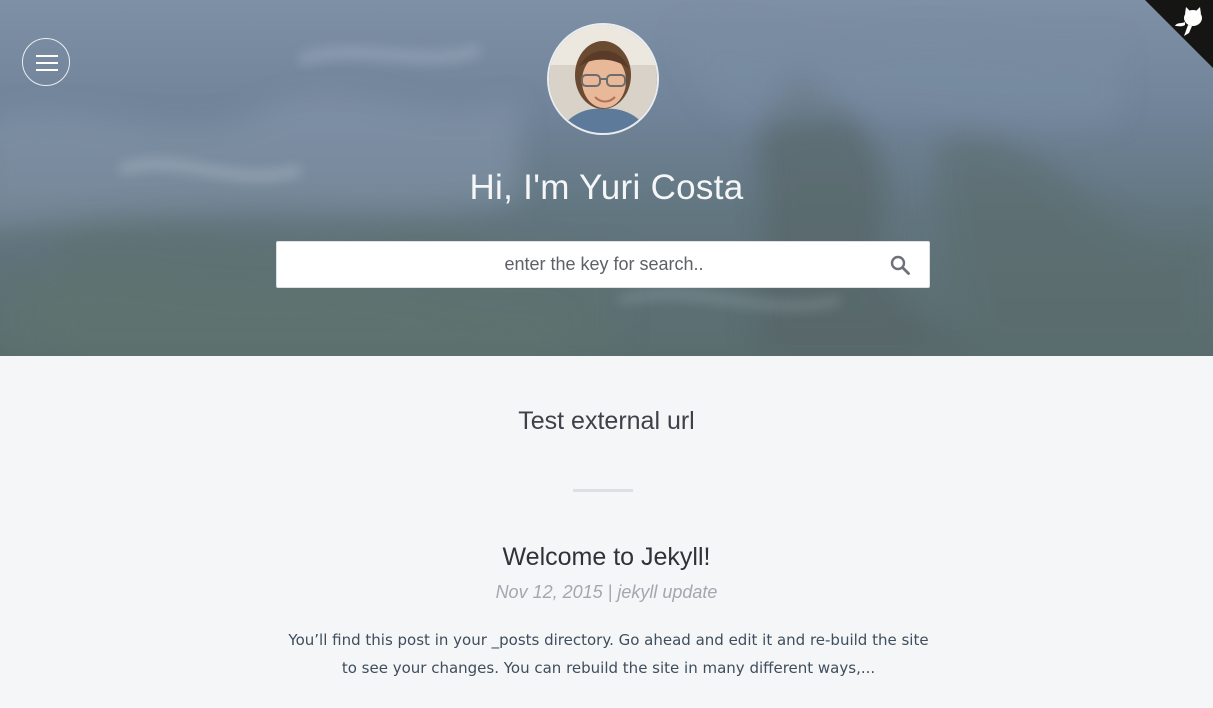 Image resolution: width=1213 pixels, height=708 pixels. Describe the element at coordinates (667, 592) in the screenshot. I see `post-category: jekyll update` at that location.